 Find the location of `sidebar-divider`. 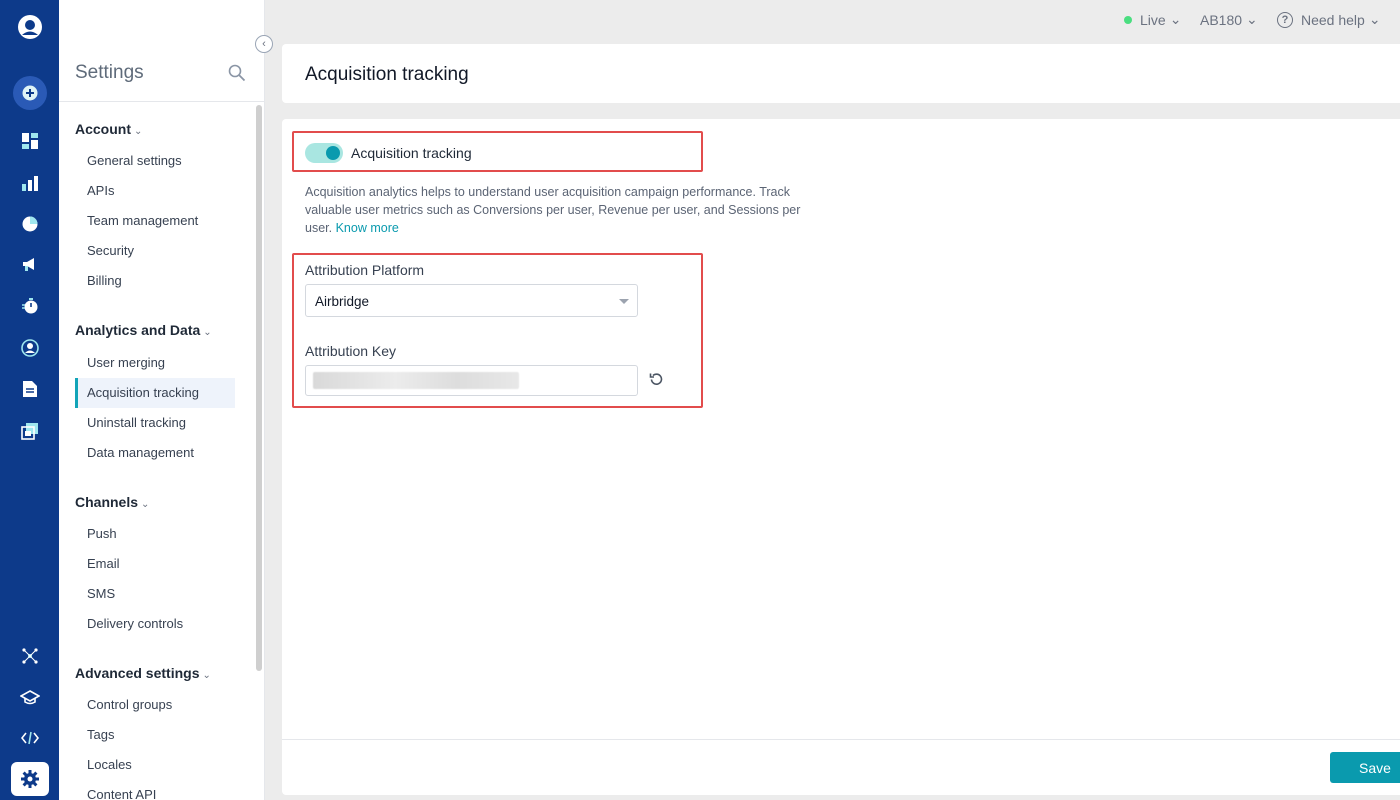

sidebar-divider is located at coordinates (162, 101).